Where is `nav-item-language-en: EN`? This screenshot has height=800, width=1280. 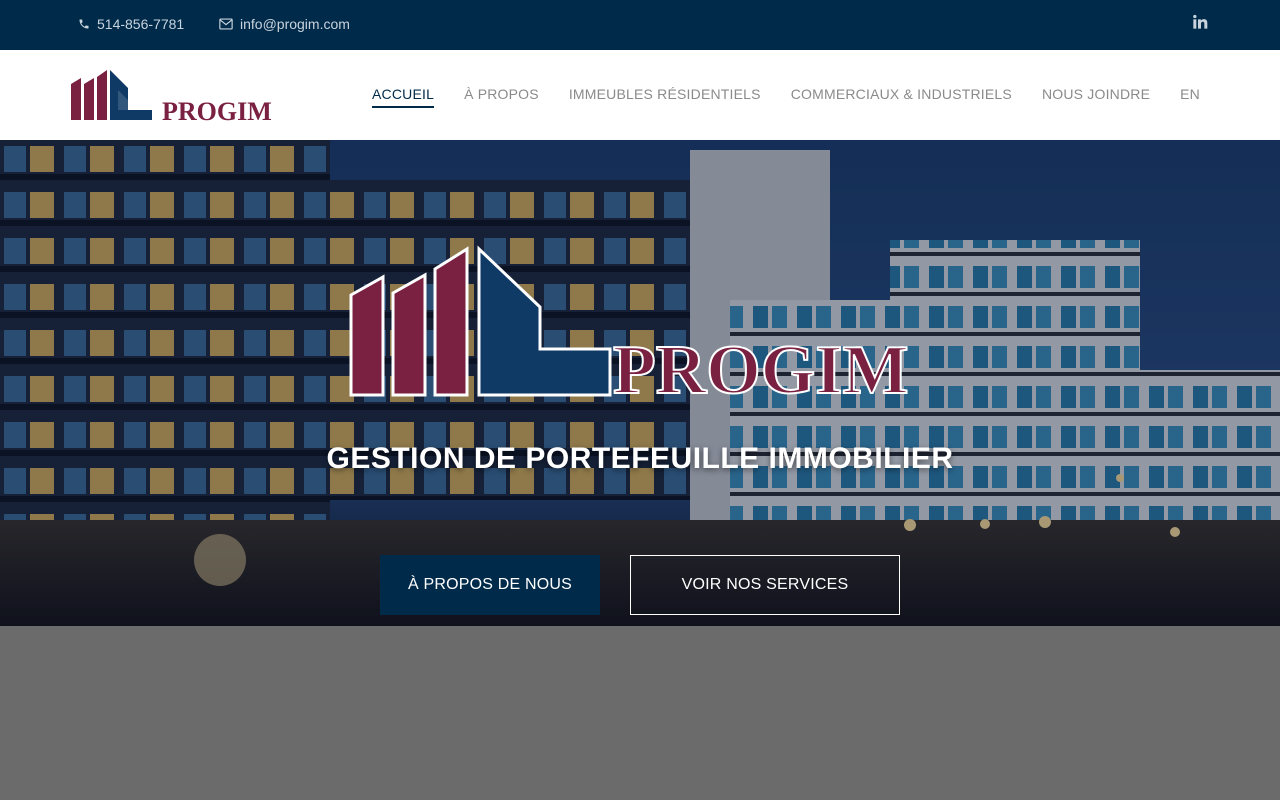
nav-item-language-en: EN is located at coordinates (1190, 97).